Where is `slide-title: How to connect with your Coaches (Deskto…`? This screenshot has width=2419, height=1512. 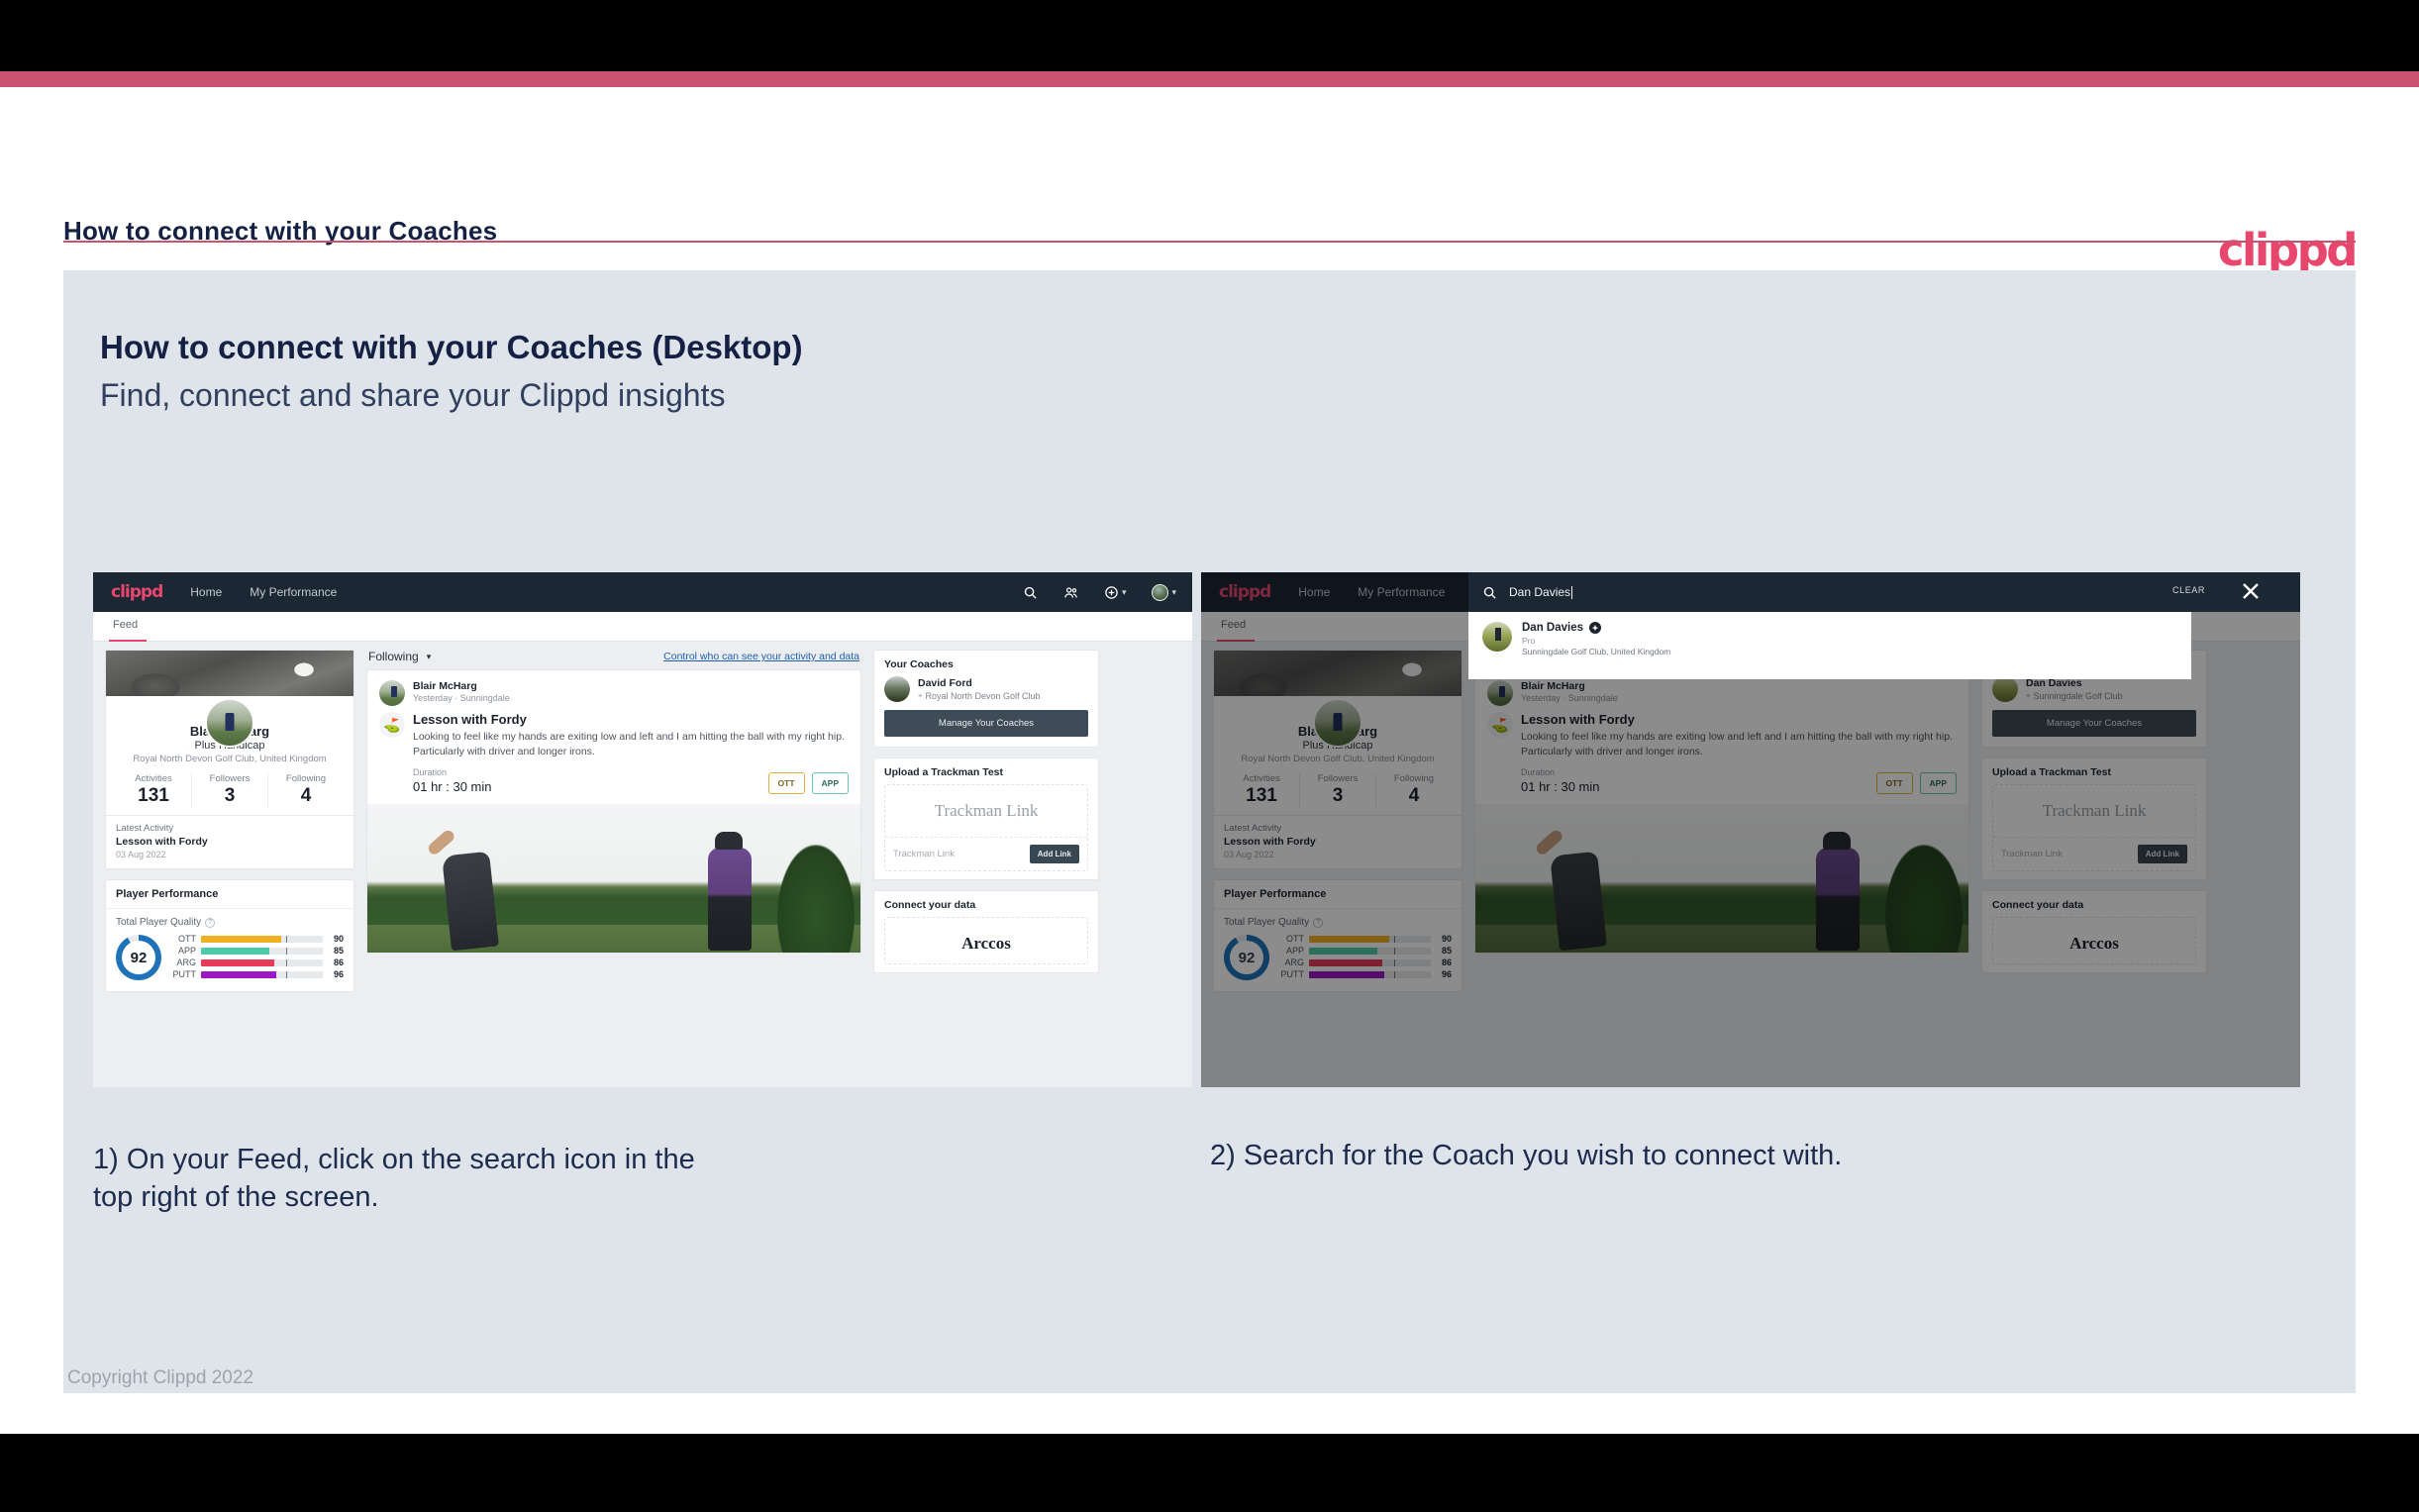 slide-title: How to connect with your Coaches (Deskto… is located at coordinates (451, 347).